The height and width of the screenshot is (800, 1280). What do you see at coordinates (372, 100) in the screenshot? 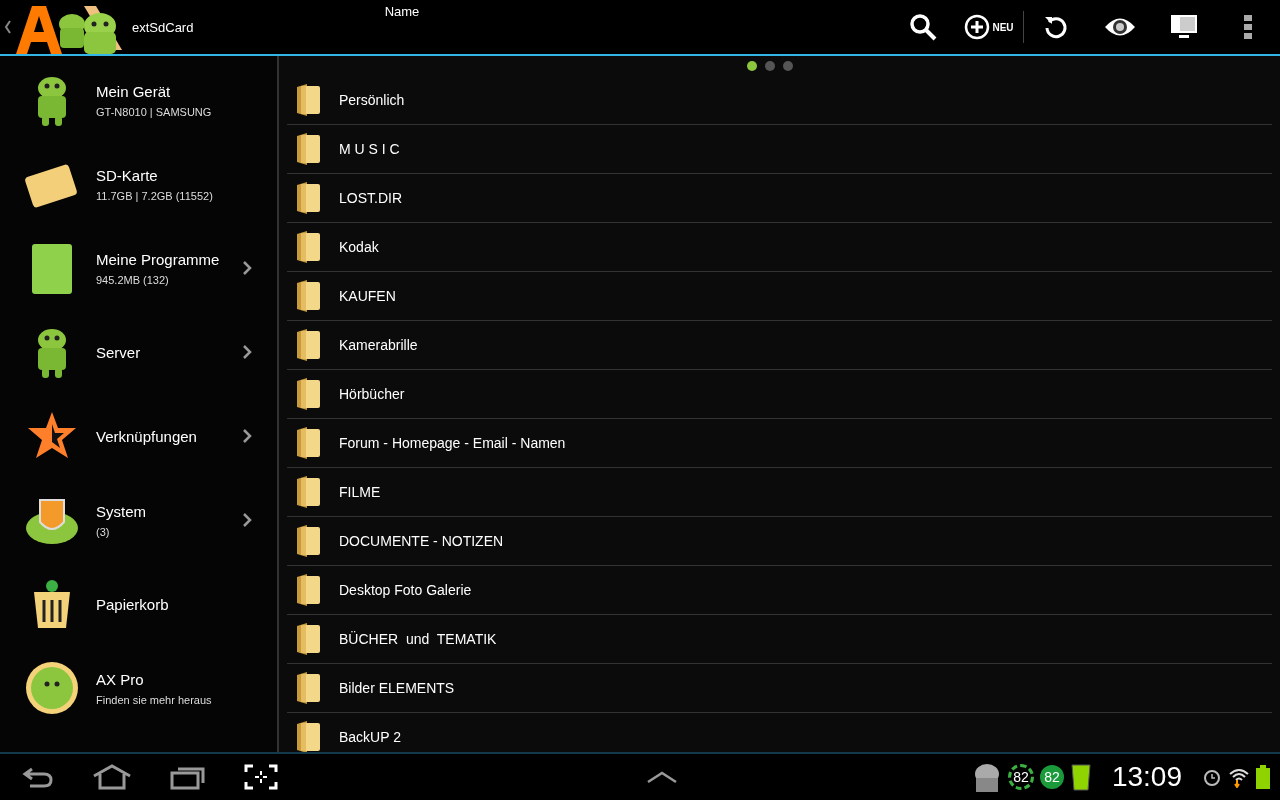
I see `folder-name: Persönlich` at bounding box center [372, 100].